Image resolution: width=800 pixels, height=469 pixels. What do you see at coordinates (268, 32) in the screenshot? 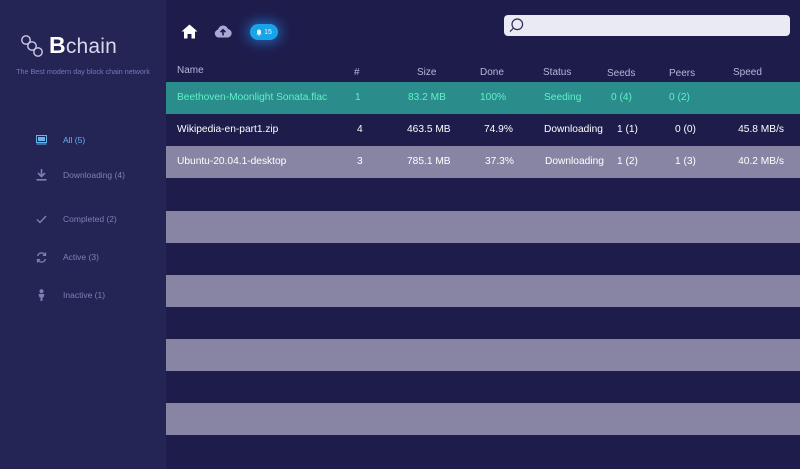
I see `notification-count: 15` at bounding box center [268, 32].